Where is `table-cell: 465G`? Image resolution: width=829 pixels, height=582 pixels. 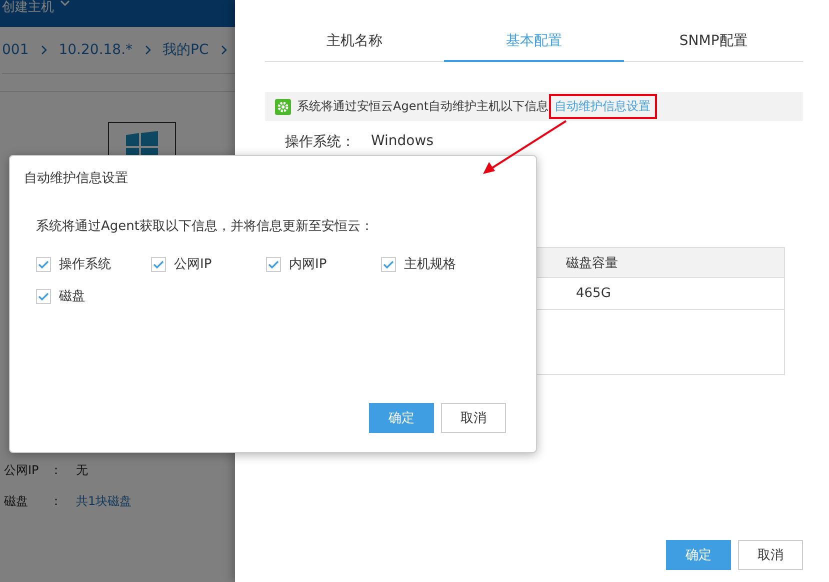
table-cell: 465G is located at coordinates (661, 294).